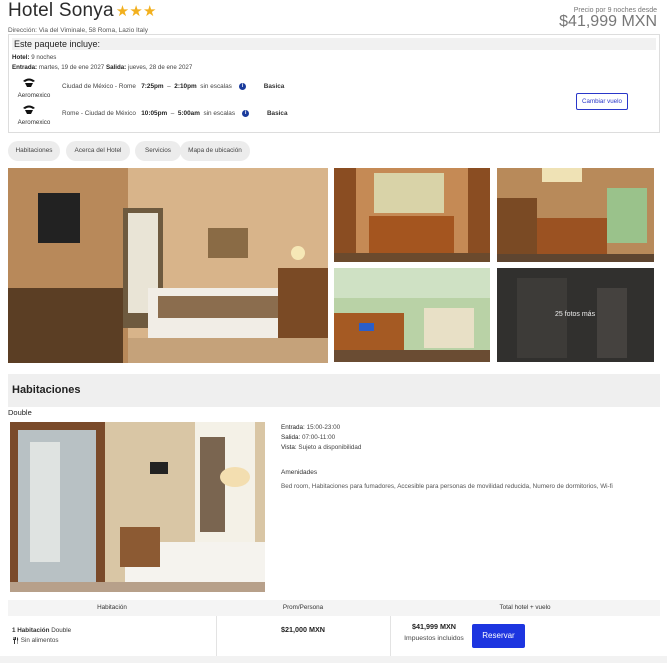 This screenshot has width=667, height=663. I want to click on more-photos-tile: 25 fotos más, so click(575, 315).